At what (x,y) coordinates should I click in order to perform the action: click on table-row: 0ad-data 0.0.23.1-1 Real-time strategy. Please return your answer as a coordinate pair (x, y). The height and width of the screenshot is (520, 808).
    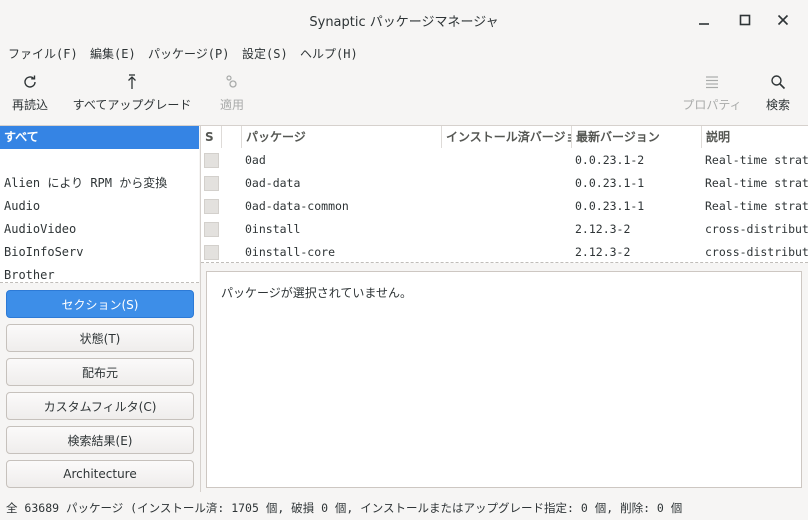
    Looking at the image, I should click on (504, 183).